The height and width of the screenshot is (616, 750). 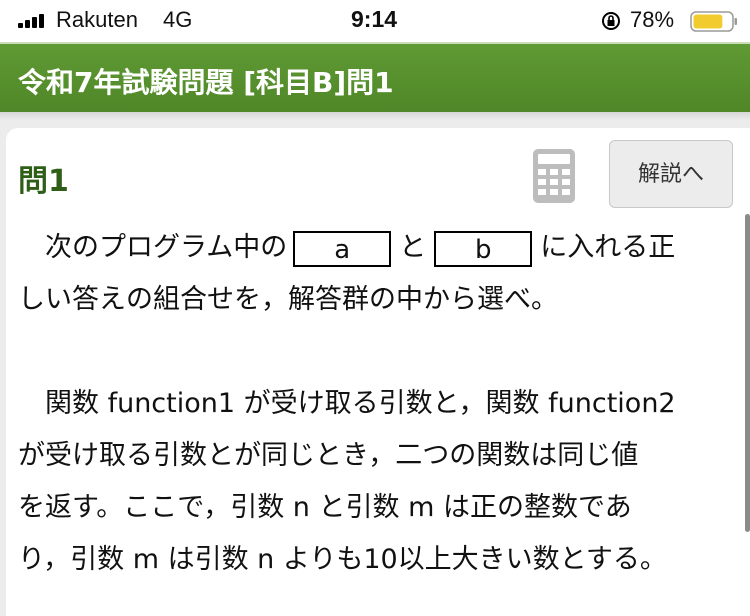 I want to click on signal-bars-icon, so click(x=33, y=21).